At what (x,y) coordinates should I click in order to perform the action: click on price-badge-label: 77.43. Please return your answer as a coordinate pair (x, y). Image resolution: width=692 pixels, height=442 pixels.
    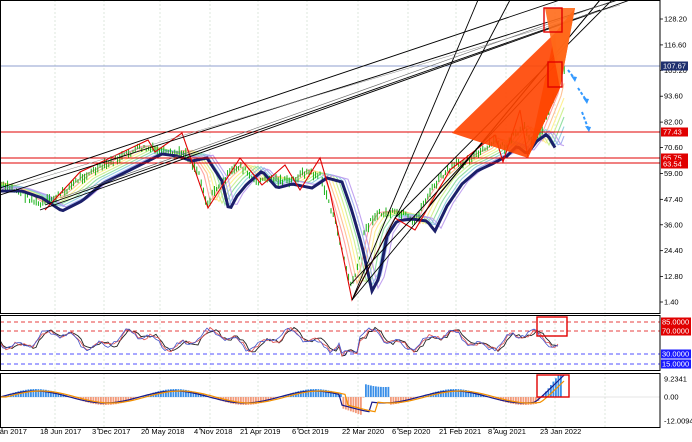
    Looking at the image, I should click on (672, 132).